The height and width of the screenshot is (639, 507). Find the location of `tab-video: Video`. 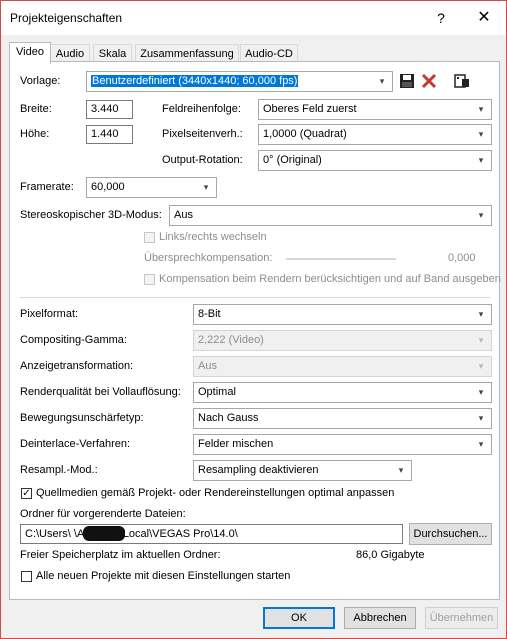

tab-video: Video is located at coordinates (30, 53).